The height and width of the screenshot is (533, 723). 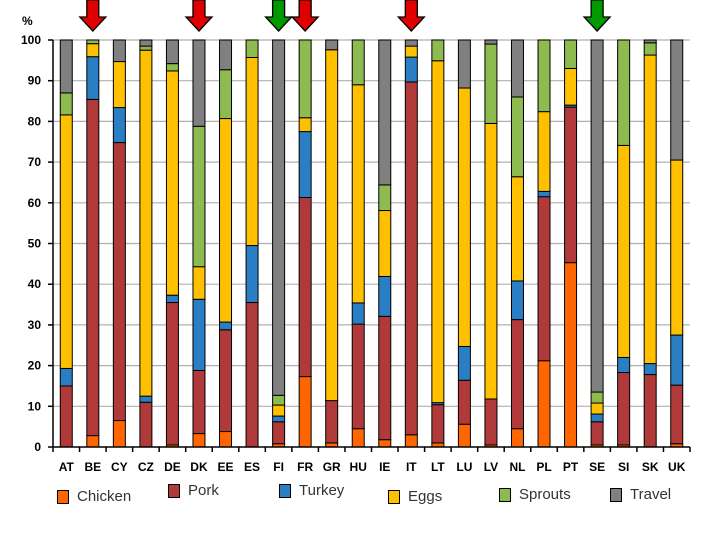 I want to click on x-tick-label: PT, so click(x=571, y=467).